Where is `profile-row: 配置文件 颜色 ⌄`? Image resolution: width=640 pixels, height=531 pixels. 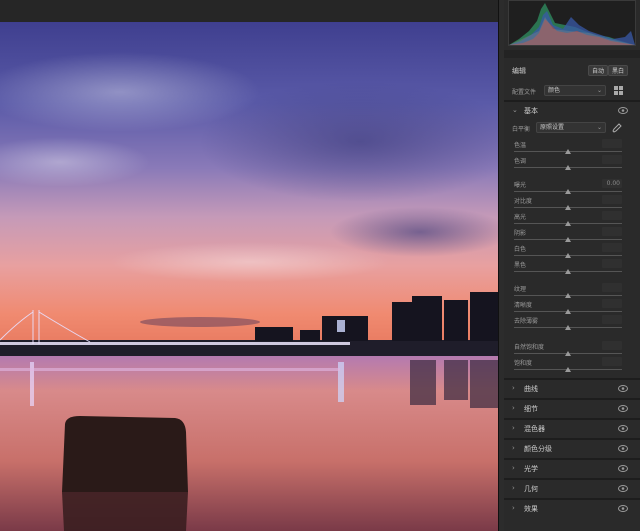
profile-row: 配置文件 颜色 ⌄ is located at coordinates (572, 91).